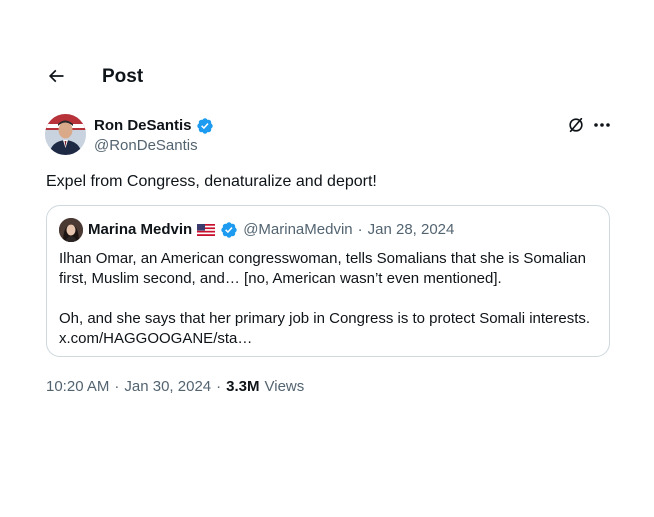 Image resolution: width=654 pixels, height=517 pixels. I want to click on avatar-image, so click(65, 134).